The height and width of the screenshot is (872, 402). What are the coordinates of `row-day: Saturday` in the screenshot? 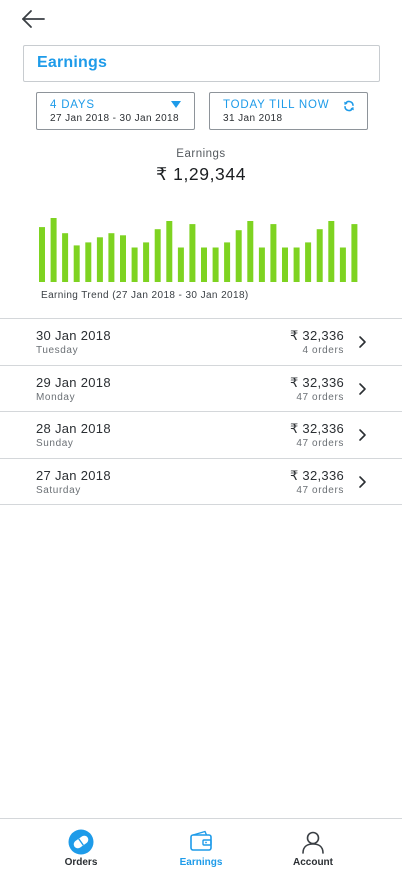 It's located at (58, 490).